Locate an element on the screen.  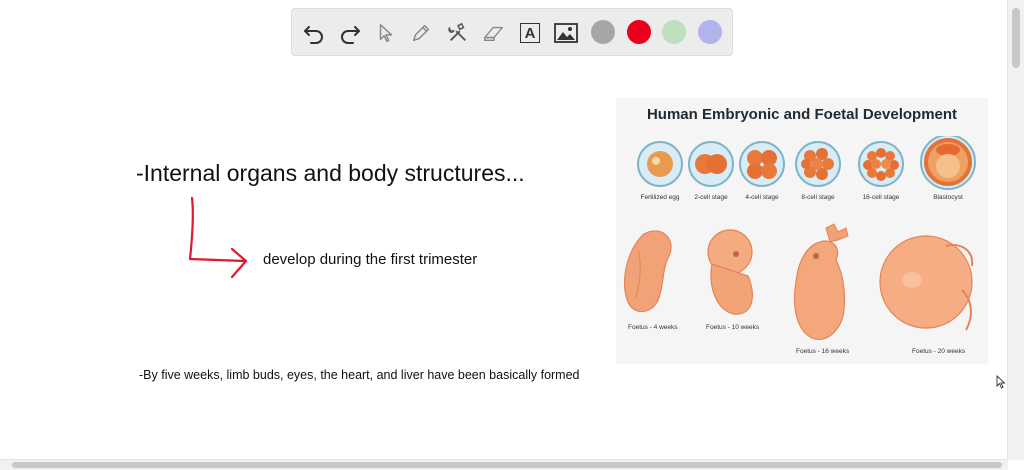
pen-tool-button is located at coordinates (421, 33).